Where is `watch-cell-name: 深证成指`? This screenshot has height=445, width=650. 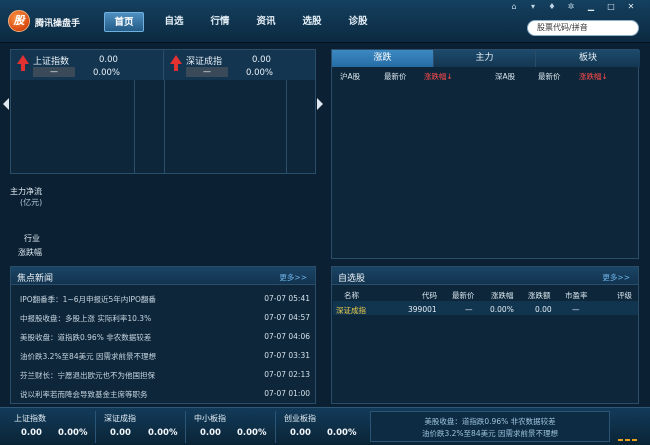
watch-cell-name: 深证成指 is located at coordinates (351, 310).